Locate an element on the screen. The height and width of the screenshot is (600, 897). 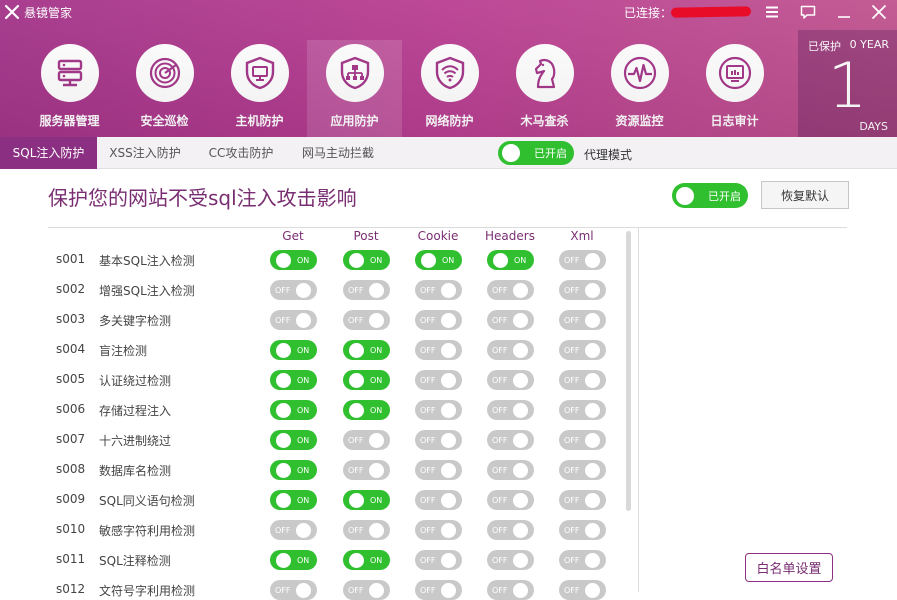
nav-item-pulse: 资源监控 is located at coordinates (639, 88).